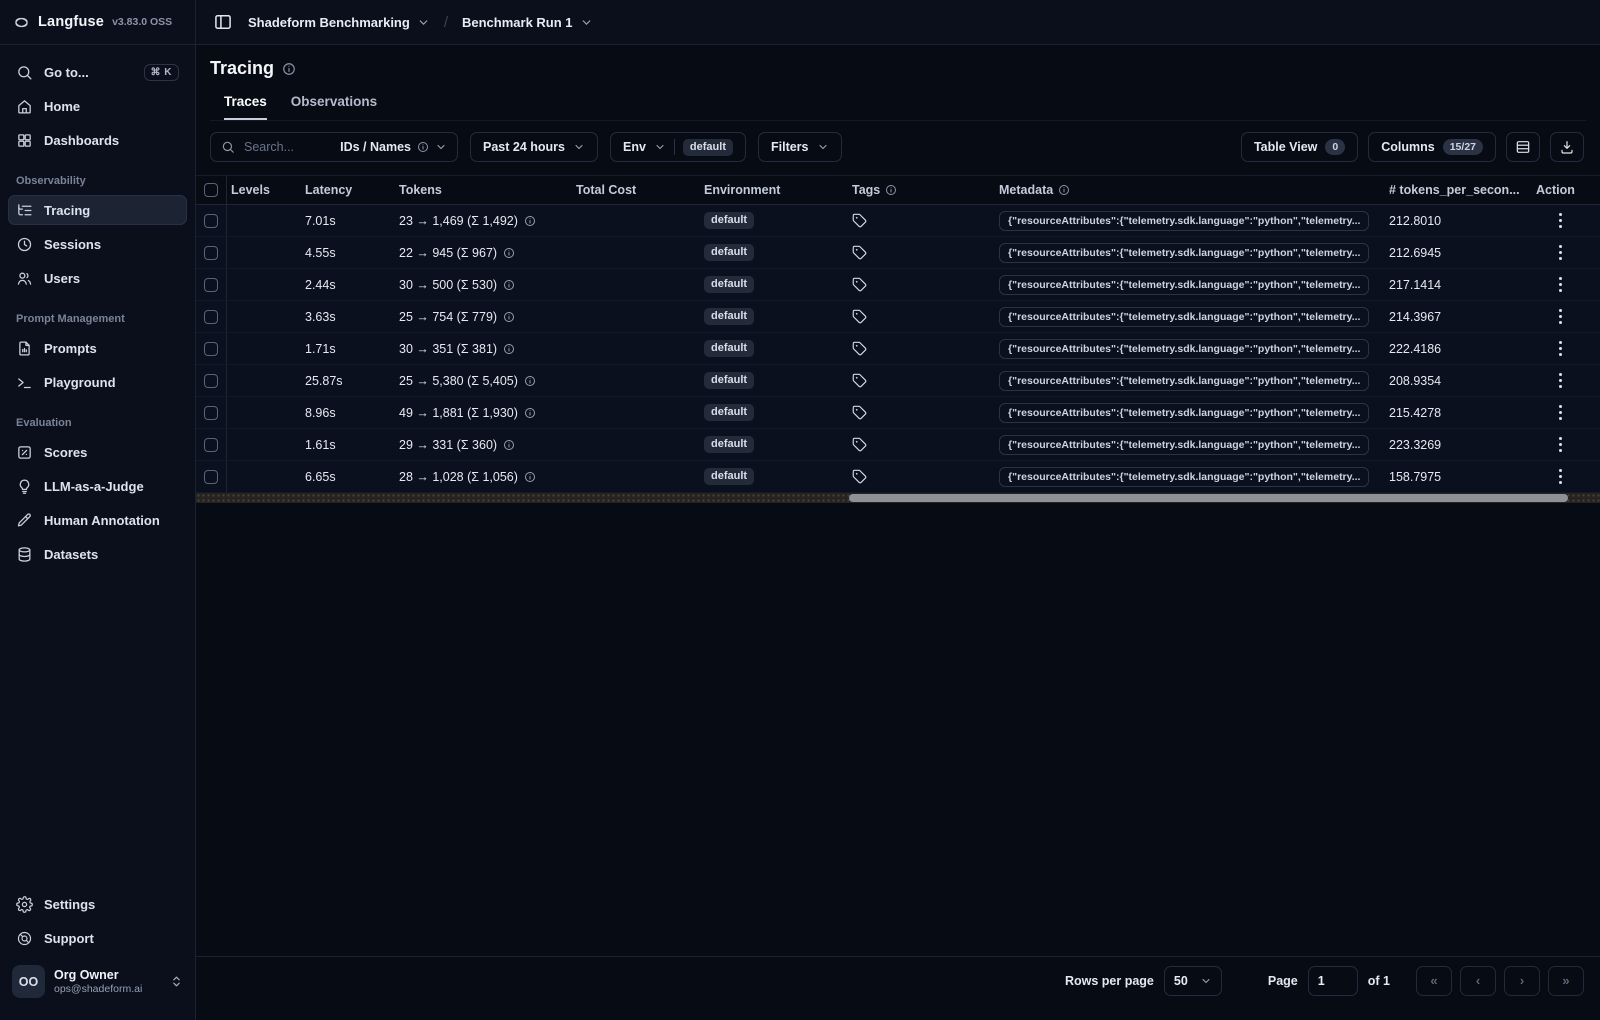 This screenshot has height=1020, width=1600. What do you see at coordinates (97, 140) in the screenshot?
I see `sidebar-item-dashboards: Dashboards` at bounding box center [97, 140].